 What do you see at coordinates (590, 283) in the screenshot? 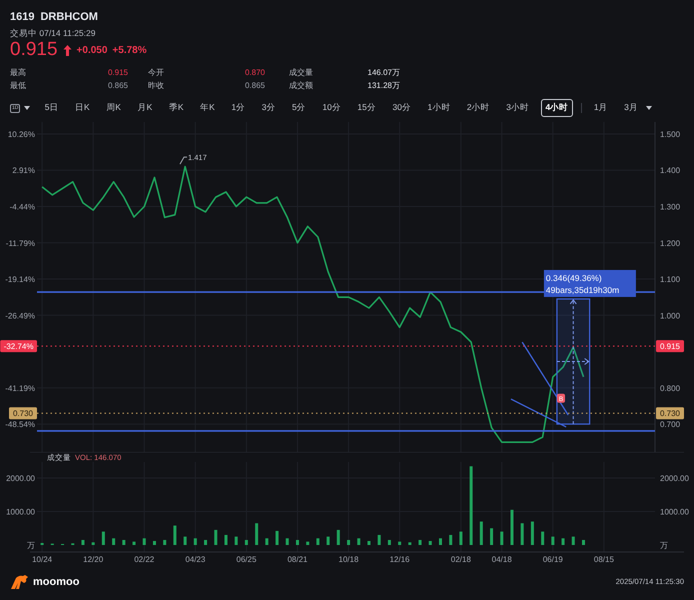
I see `measure-label: 0.346(49.36%) 49bars,35d19h30m` at bounding box center [590, 283].